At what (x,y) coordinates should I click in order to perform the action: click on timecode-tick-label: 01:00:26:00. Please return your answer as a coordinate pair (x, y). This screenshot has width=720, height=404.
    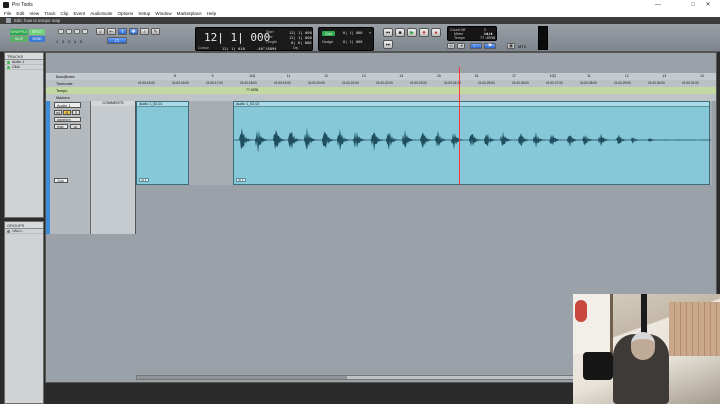
    Looking at the image, I should click on (520, 83).